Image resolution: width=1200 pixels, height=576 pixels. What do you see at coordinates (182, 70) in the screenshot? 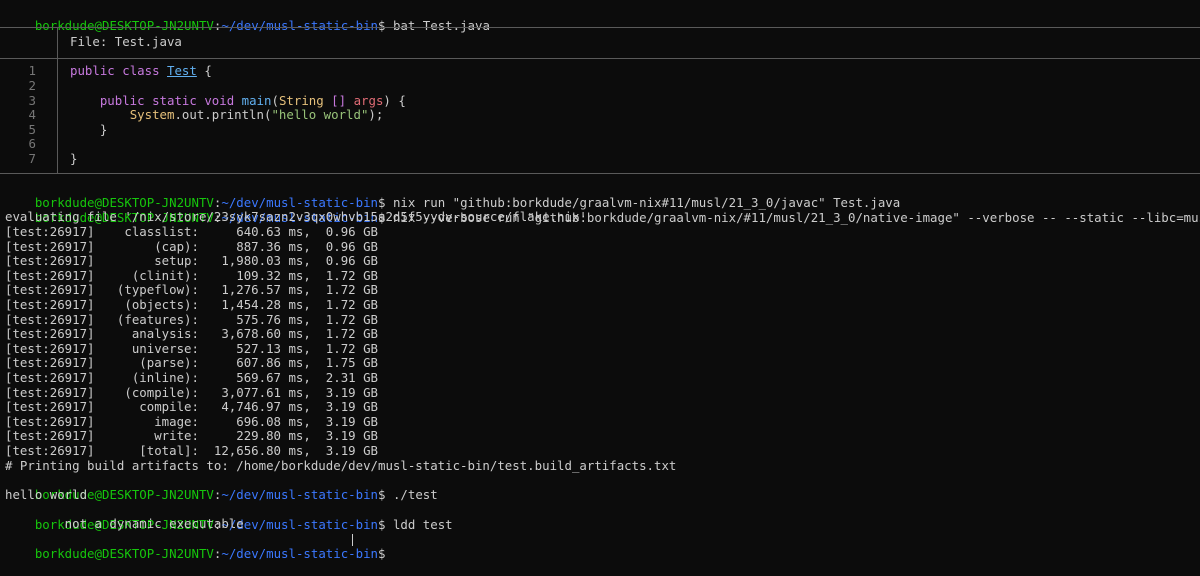
I see `class-name: Test` at bounding box center [182, 70].